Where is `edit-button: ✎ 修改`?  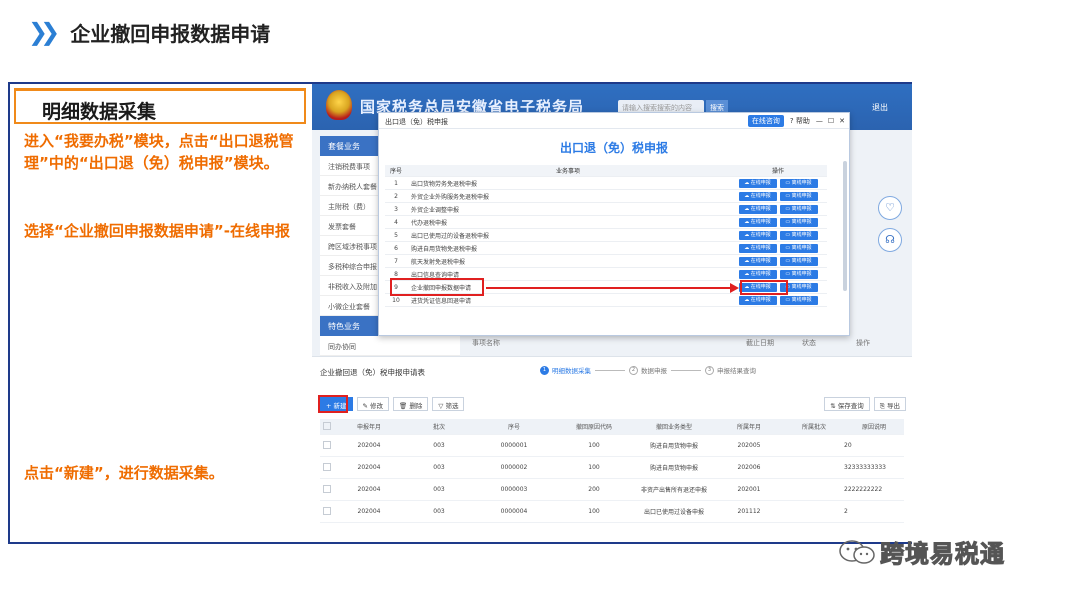
edit-button: ✎ 修改 is located at coordinates (373, 404).